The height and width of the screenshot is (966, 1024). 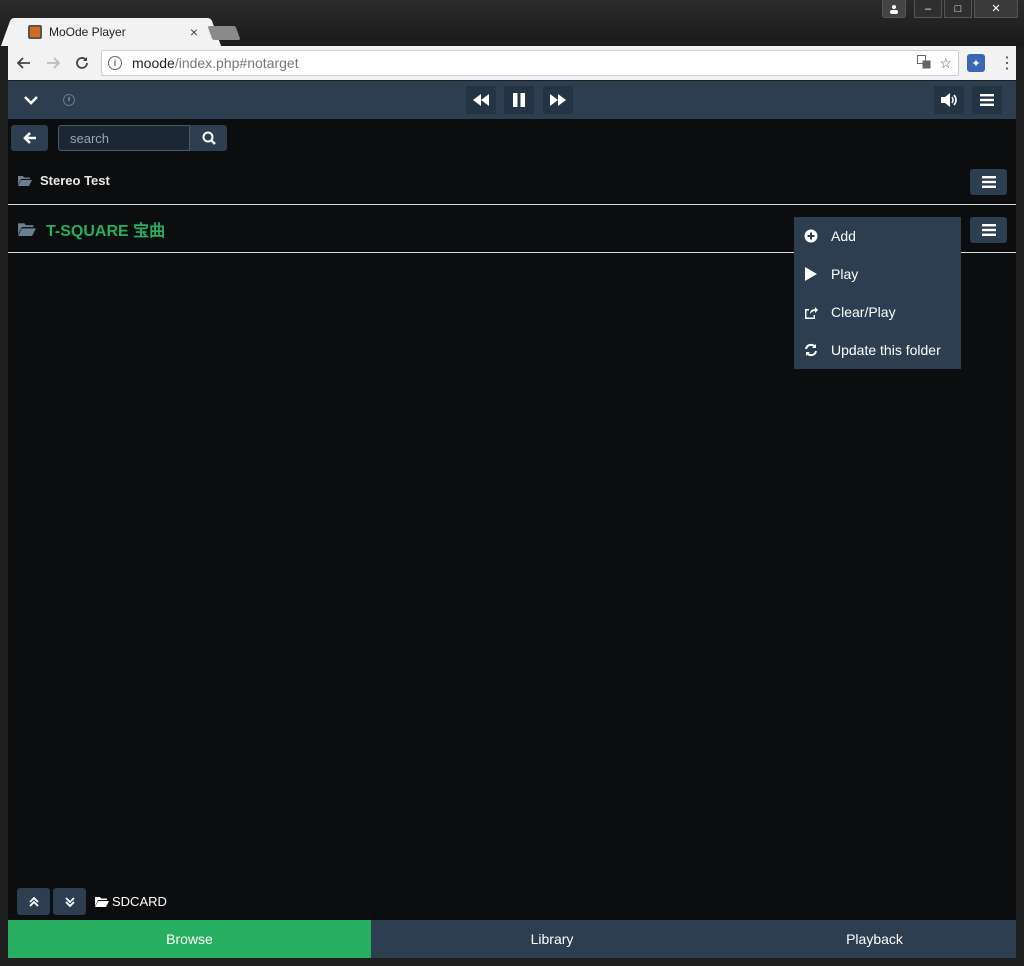 I want to click on context-menu-label: Play, so click(x=845, y=274).